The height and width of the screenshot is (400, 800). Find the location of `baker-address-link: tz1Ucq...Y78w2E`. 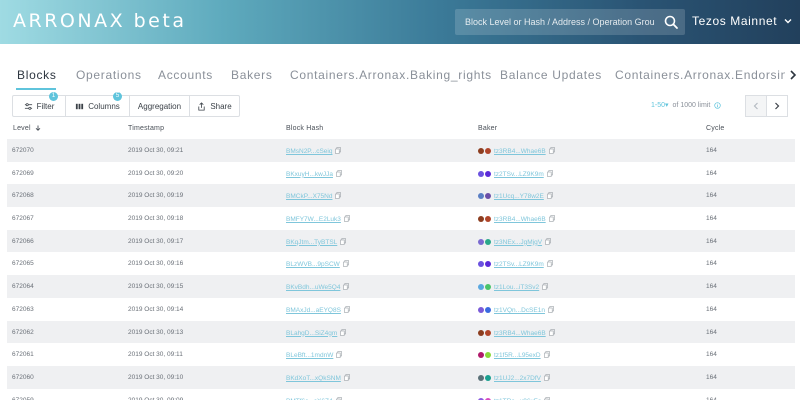

baker-address-link: tz1Ucq...Y78w2E is located at coordinates (519, 196).